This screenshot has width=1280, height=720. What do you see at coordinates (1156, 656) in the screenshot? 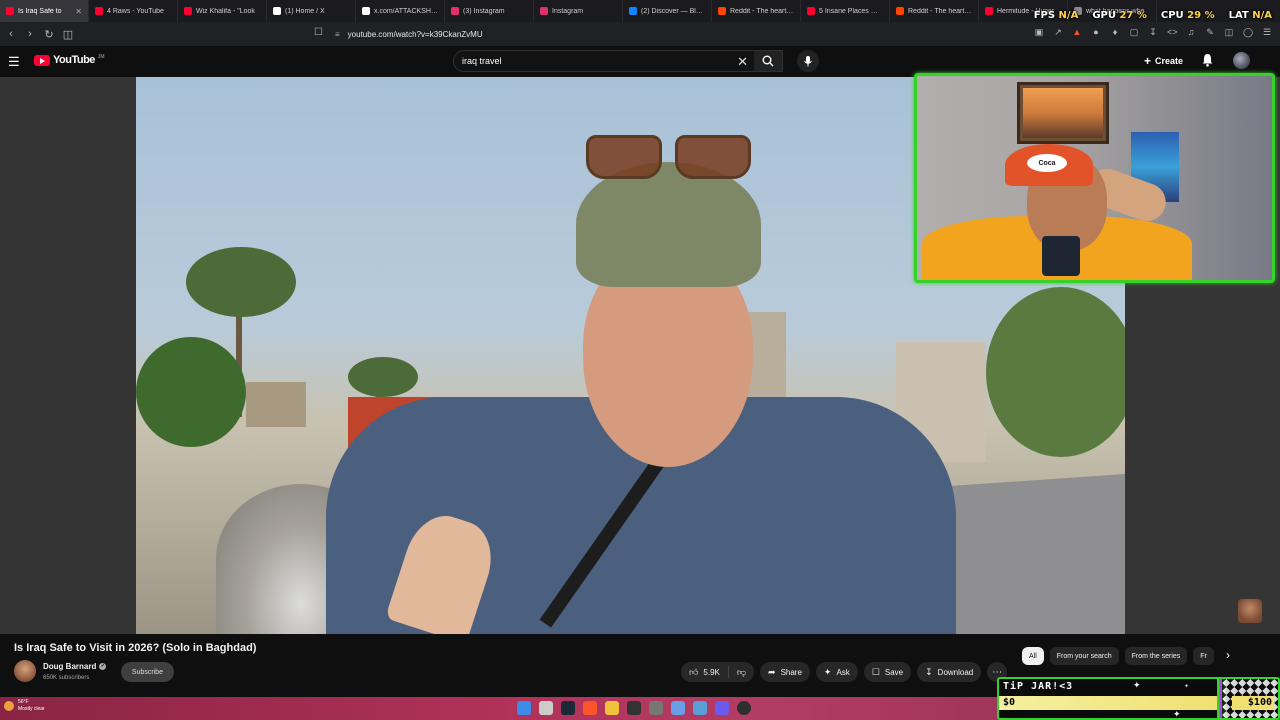
I see `filter-chip: From the series` at bounding box center [1156, 656].